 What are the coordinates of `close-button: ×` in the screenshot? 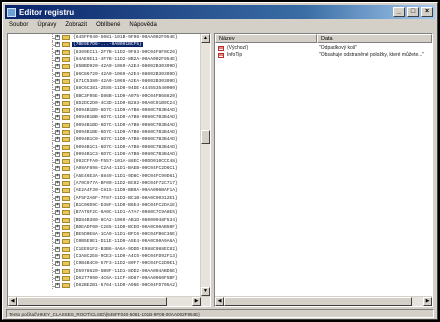 It's located at (427, 12).